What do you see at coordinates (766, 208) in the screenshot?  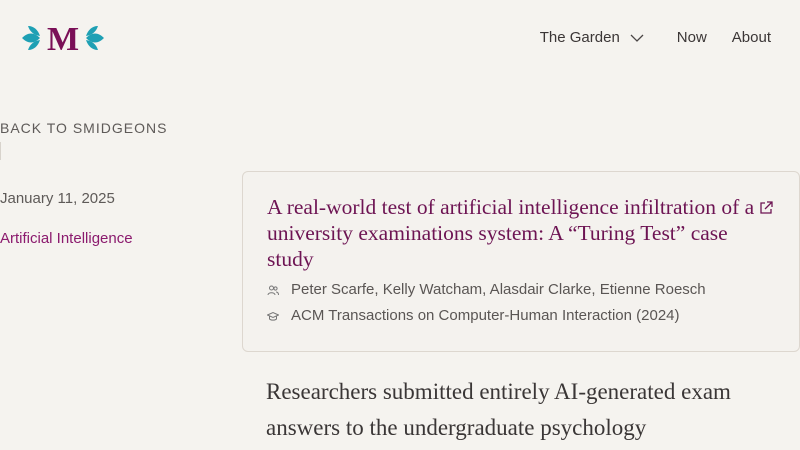 I see `external-link-icon` at bounding box center [766, 208].